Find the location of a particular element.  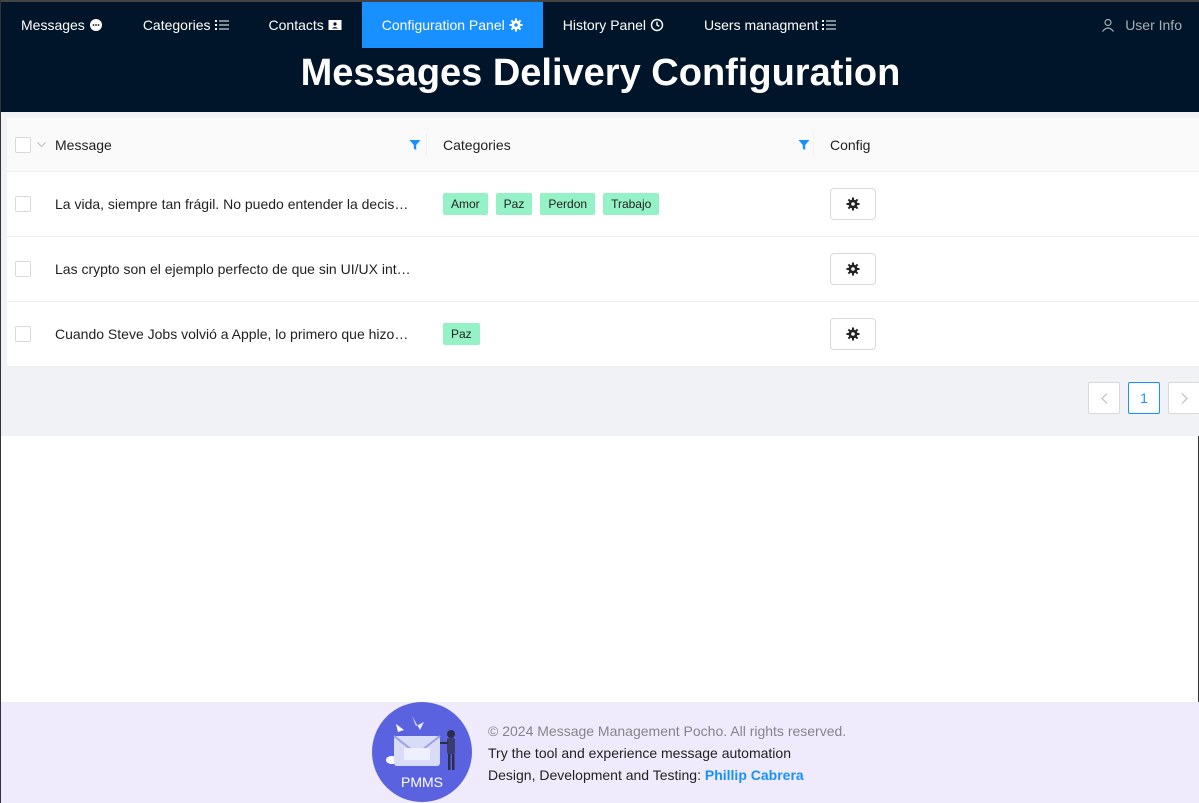

categories-cell: Amor Paz Perdon Trabajo is located at coordinates (620, 204).